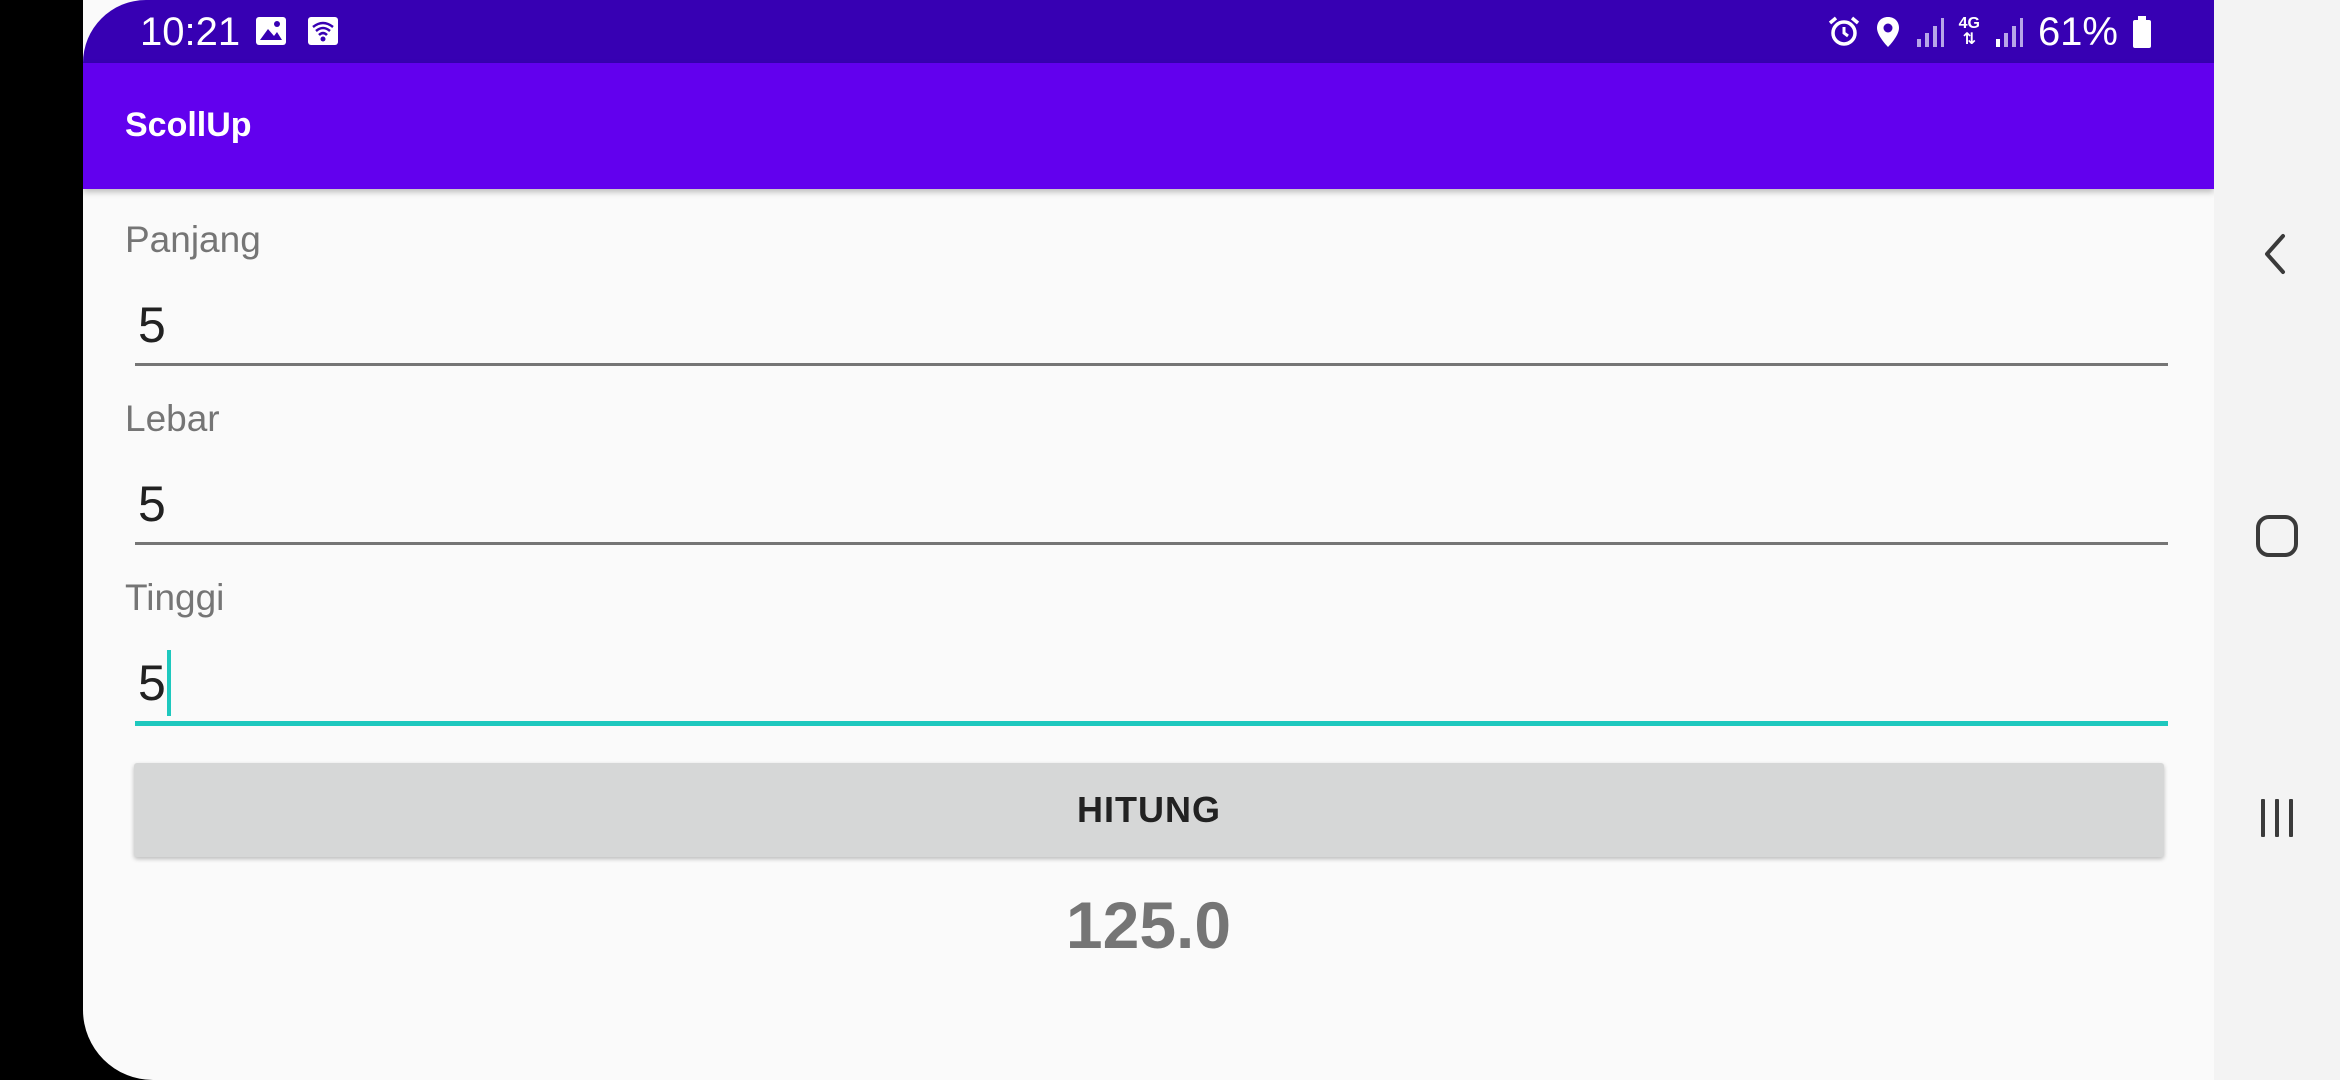  I want to click on battery-percent: 61%, so click(2077, 32).